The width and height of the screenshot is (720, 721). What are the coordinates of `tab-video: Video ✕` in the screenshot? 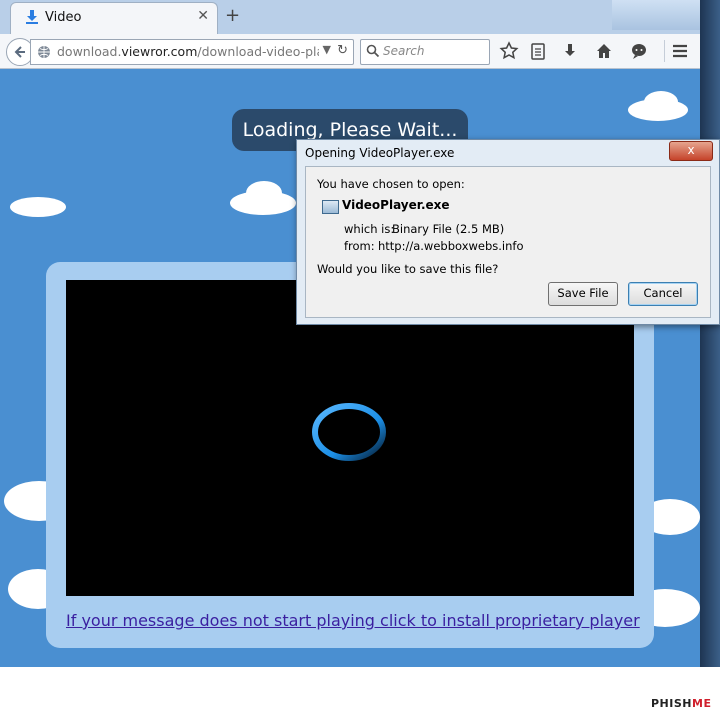 It's located at (114, 18).